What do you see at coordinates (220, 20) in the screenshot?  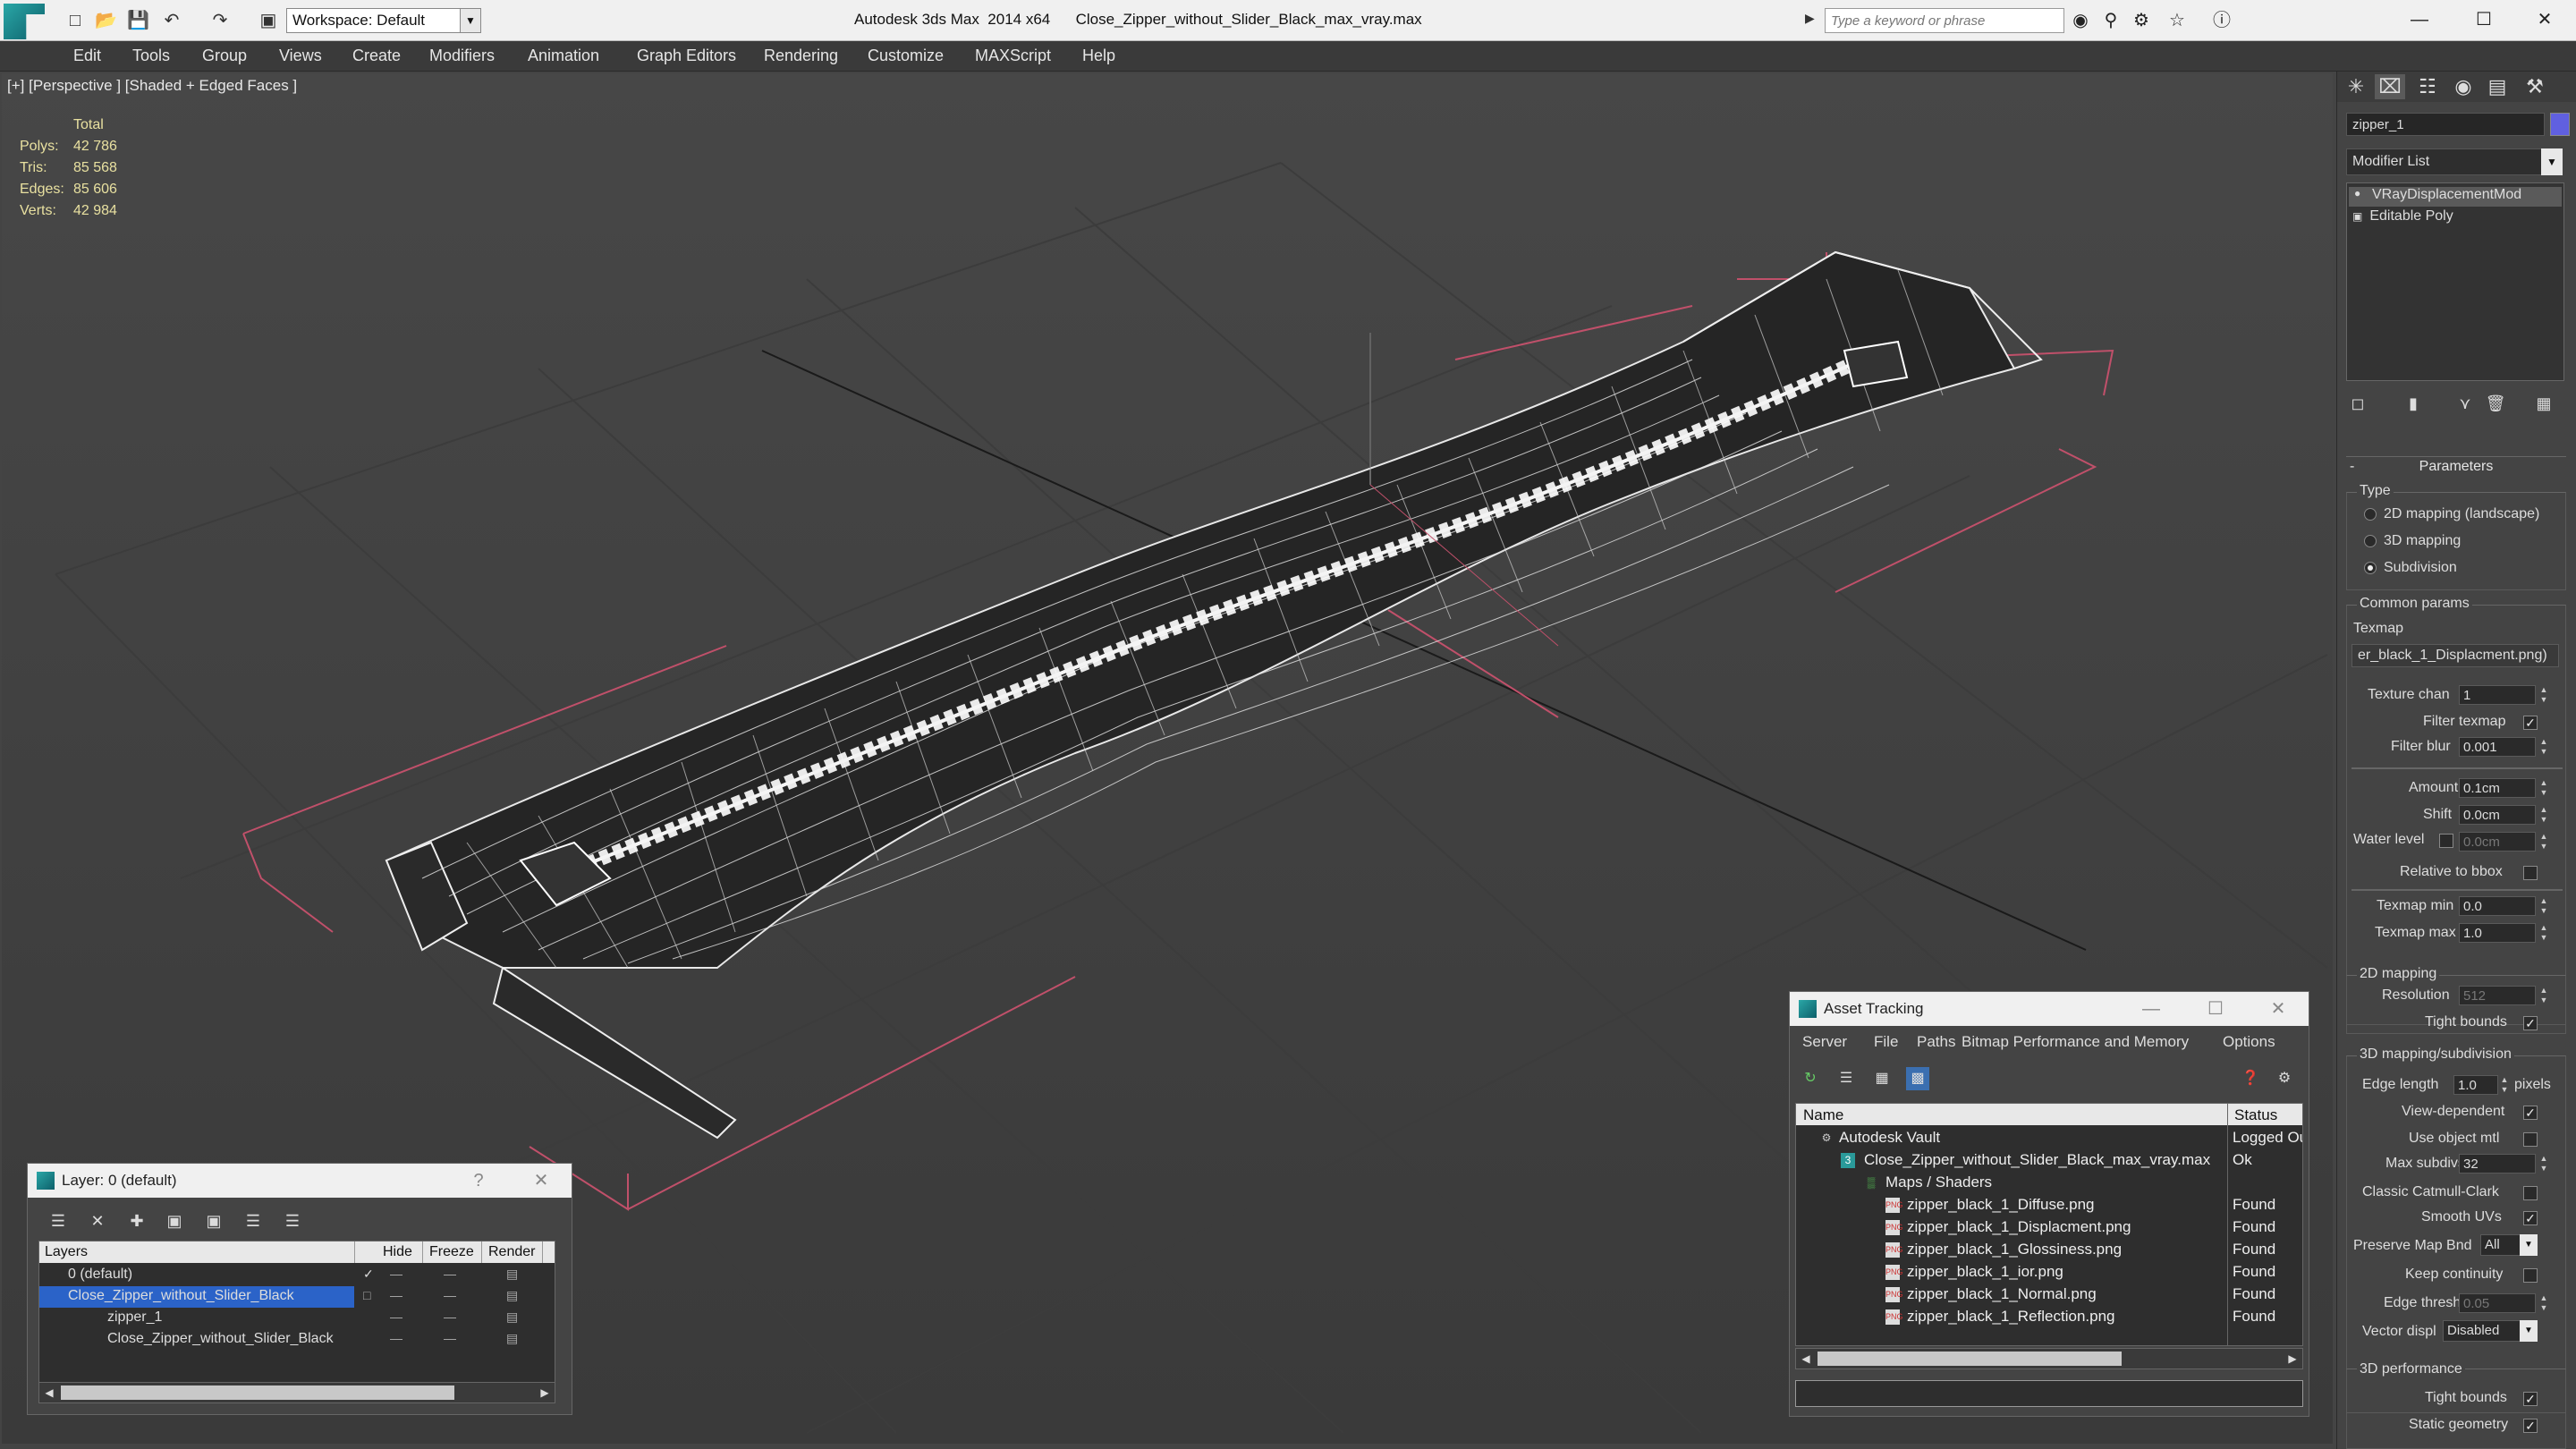 I see `redo-icon: ↷` at bounding box center [220, 20].